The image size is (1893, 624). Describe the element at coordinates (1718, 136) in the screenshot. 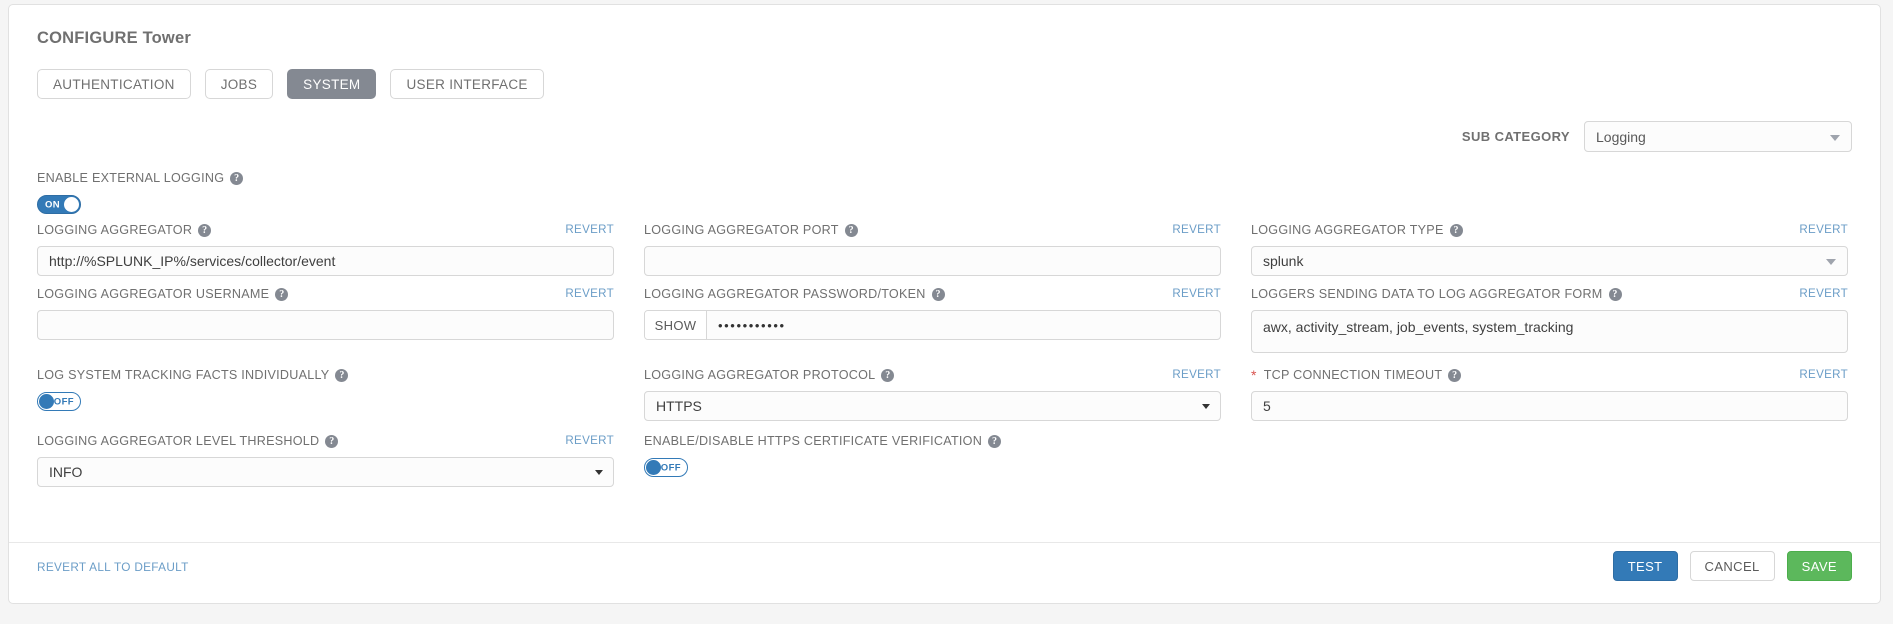

I see `sub-category-select: Logging` at that location.